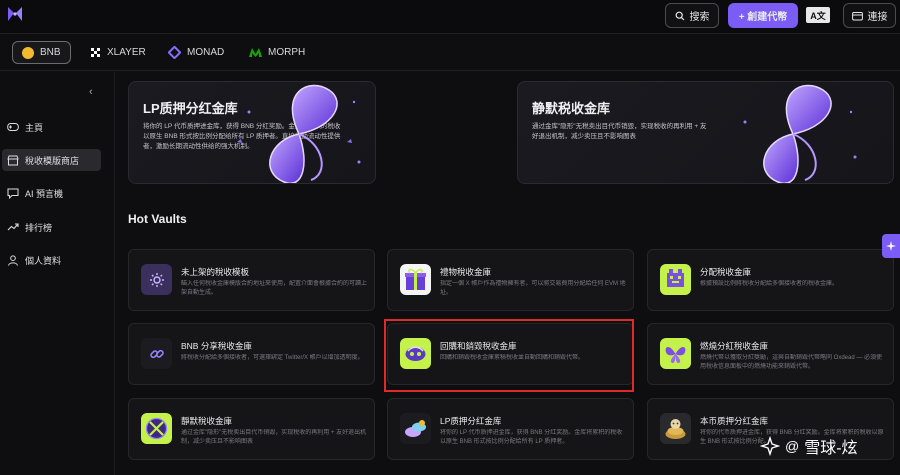 The image size is (900, 475). What do you see at coordinates (450, 53) in the screenshot?
I see `chain-selector: BNB XLAYER MONAD MORPH` at bounding box center [450, 53].